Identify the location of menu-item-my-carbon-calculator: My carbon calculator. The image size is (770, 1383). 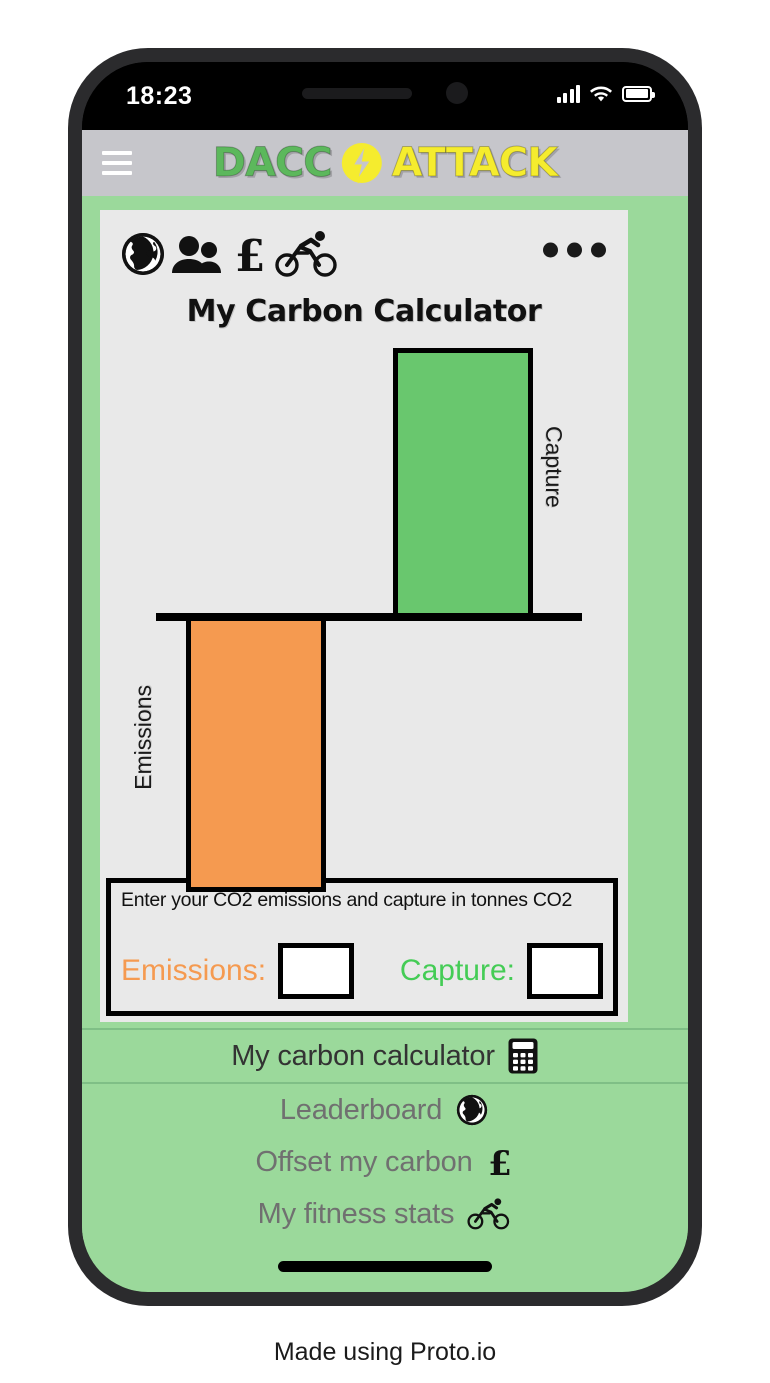
(385, 1056).